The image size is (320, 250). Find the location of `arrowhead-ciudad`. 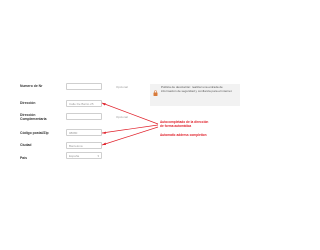

arrowhead-ciudad is located at coordinates (104, 143).